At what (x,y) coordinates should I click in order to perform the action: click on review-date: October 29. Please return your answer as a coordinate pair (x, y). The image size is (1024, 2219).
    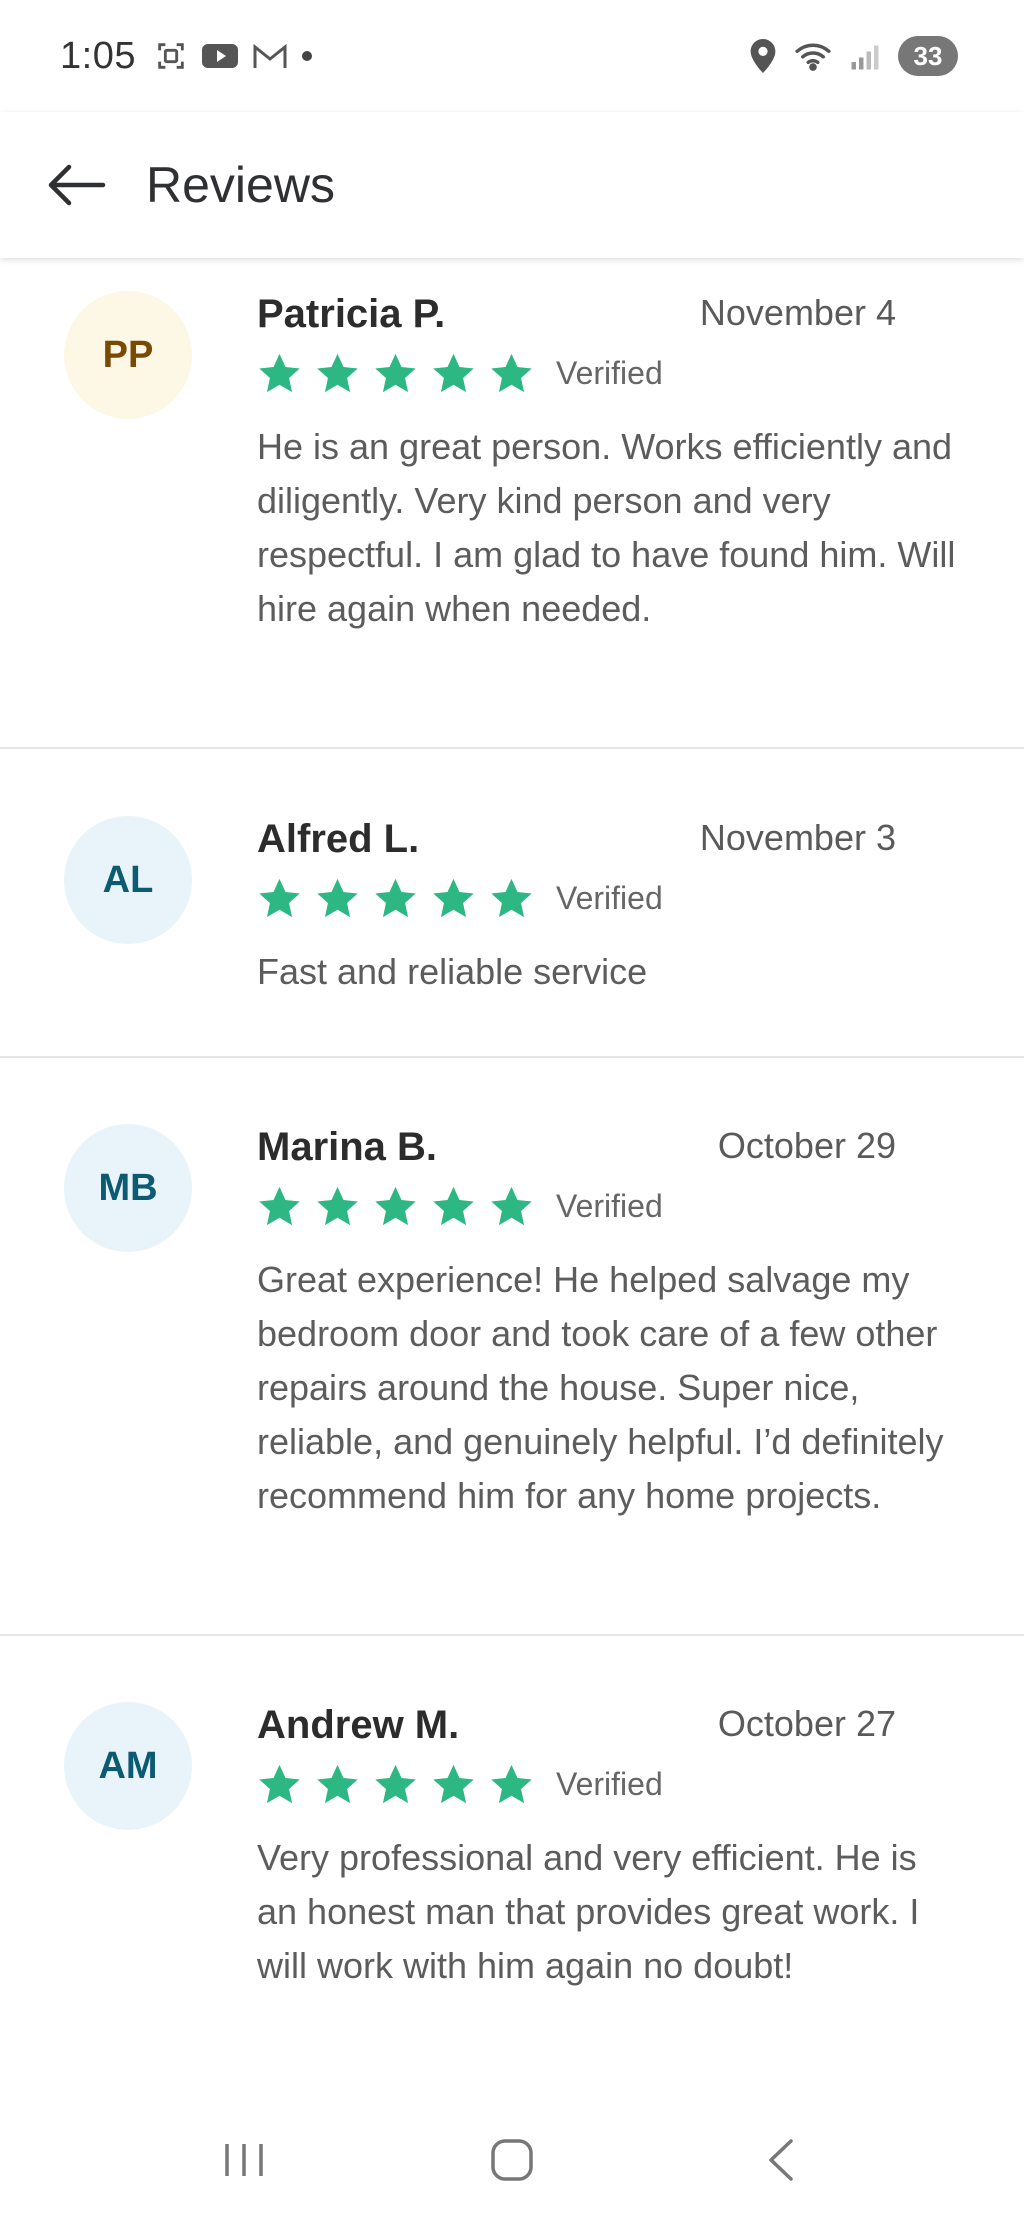
    Looking at the image, I should click on (806, 1145).